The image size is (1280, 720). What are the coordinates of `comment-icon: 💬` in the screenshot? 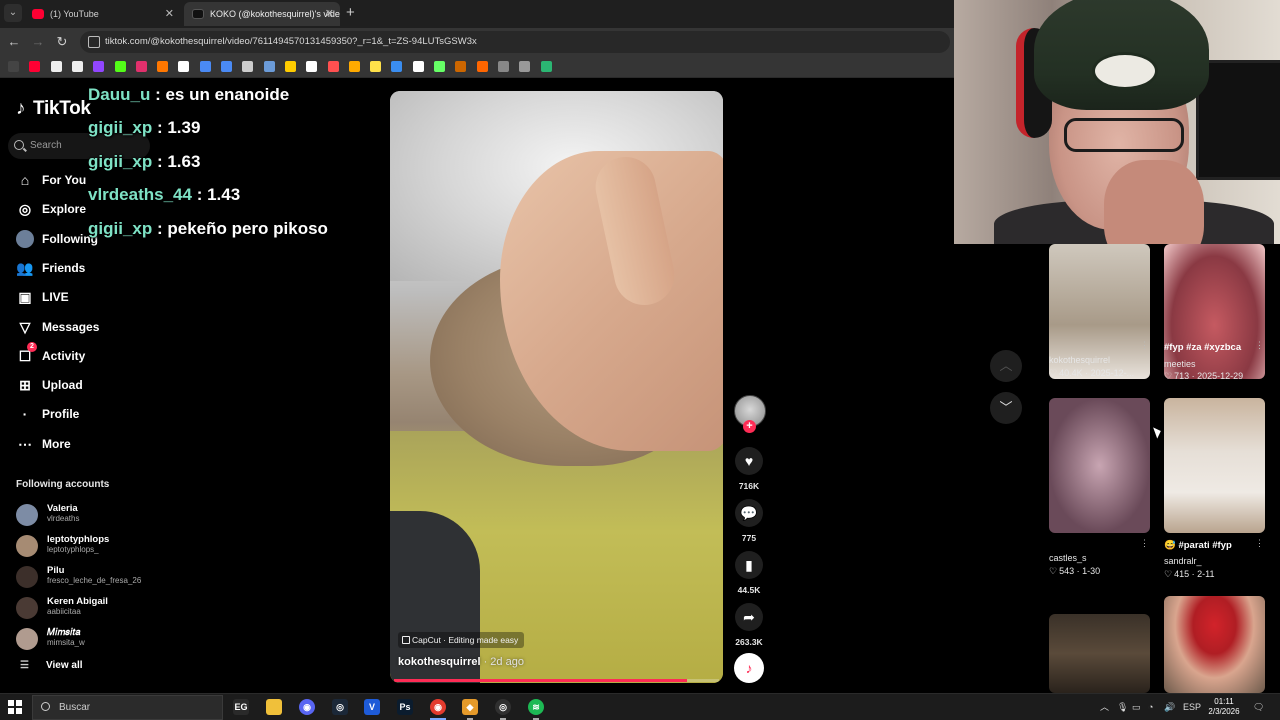 It's located at (749, 513).